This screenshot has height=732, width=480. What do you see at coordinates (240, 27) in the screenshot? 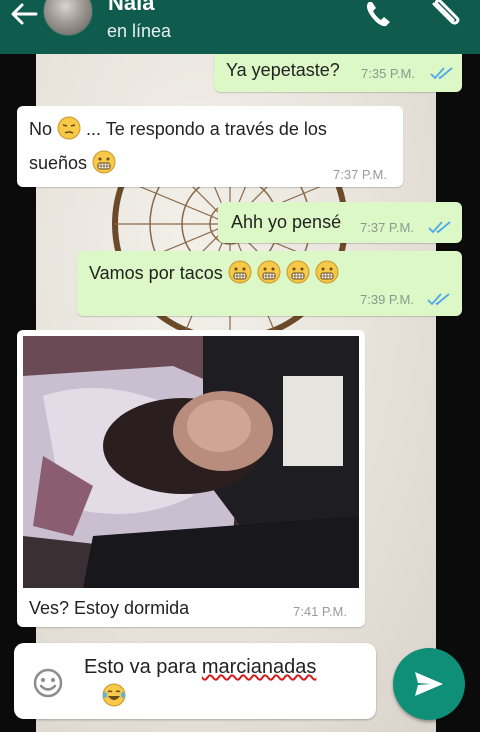
I see `chat-header: Naia en línea` at bounding box center [240, 27].